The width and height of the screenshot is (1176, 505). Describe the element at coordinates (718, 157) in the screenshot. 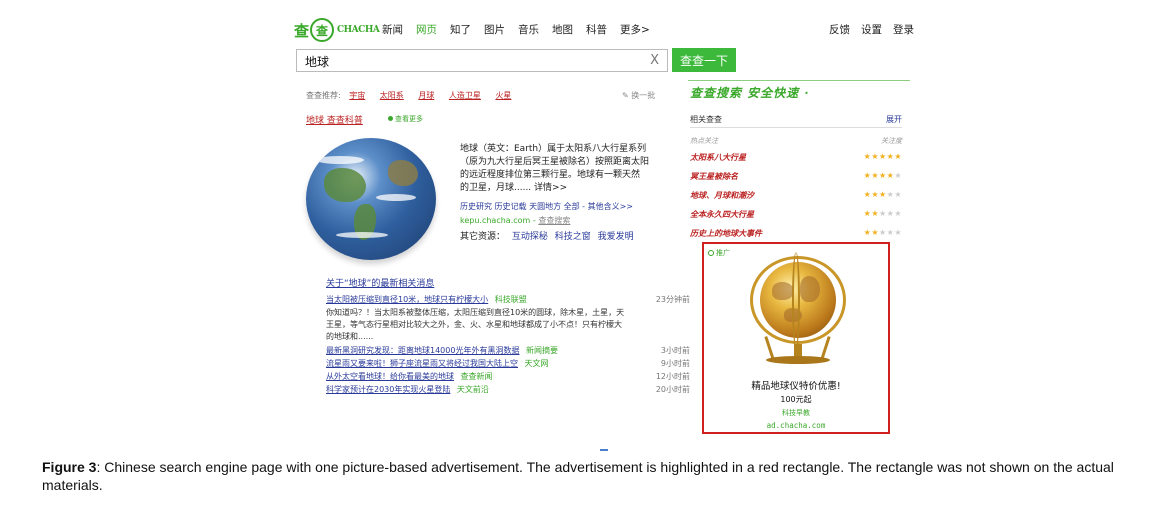

I see `related-label: 太阳系八大行星` at that location.